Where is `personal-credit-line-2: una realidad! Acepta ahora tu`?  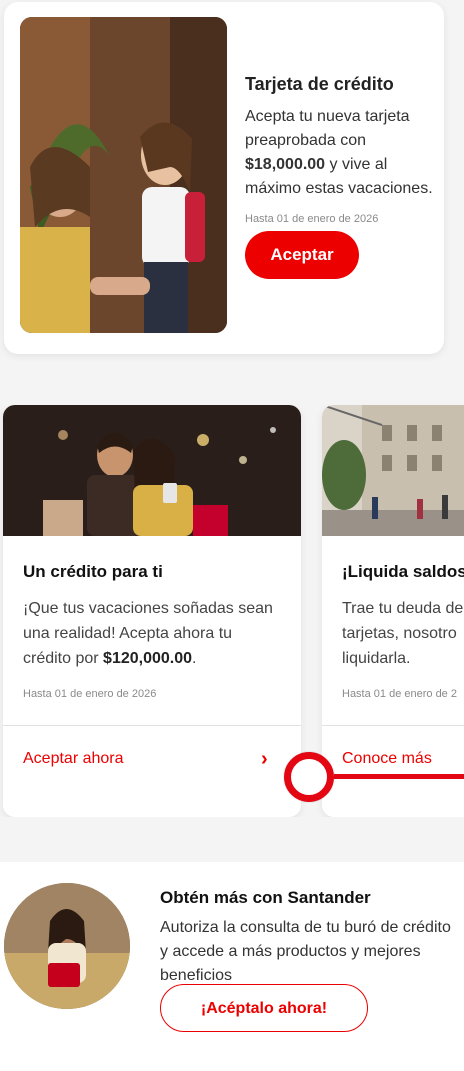
personal-credit-line-2: una realidad! Acepta ahora tu is located at coordinates (128, 633).